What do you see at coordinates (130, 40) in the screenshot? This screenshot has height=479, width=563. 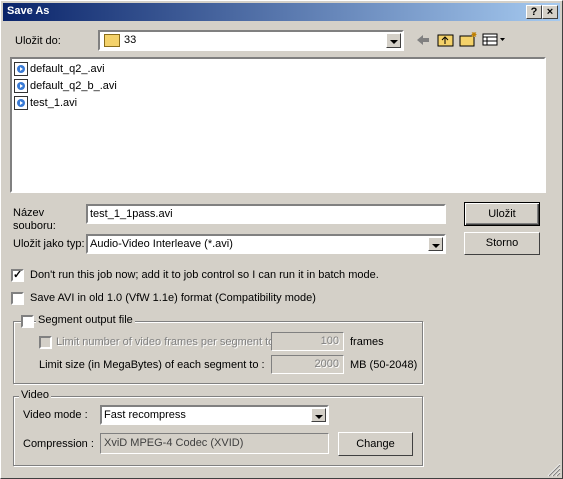 I see `save-in-value: 33` at bounding box center [130, 40].